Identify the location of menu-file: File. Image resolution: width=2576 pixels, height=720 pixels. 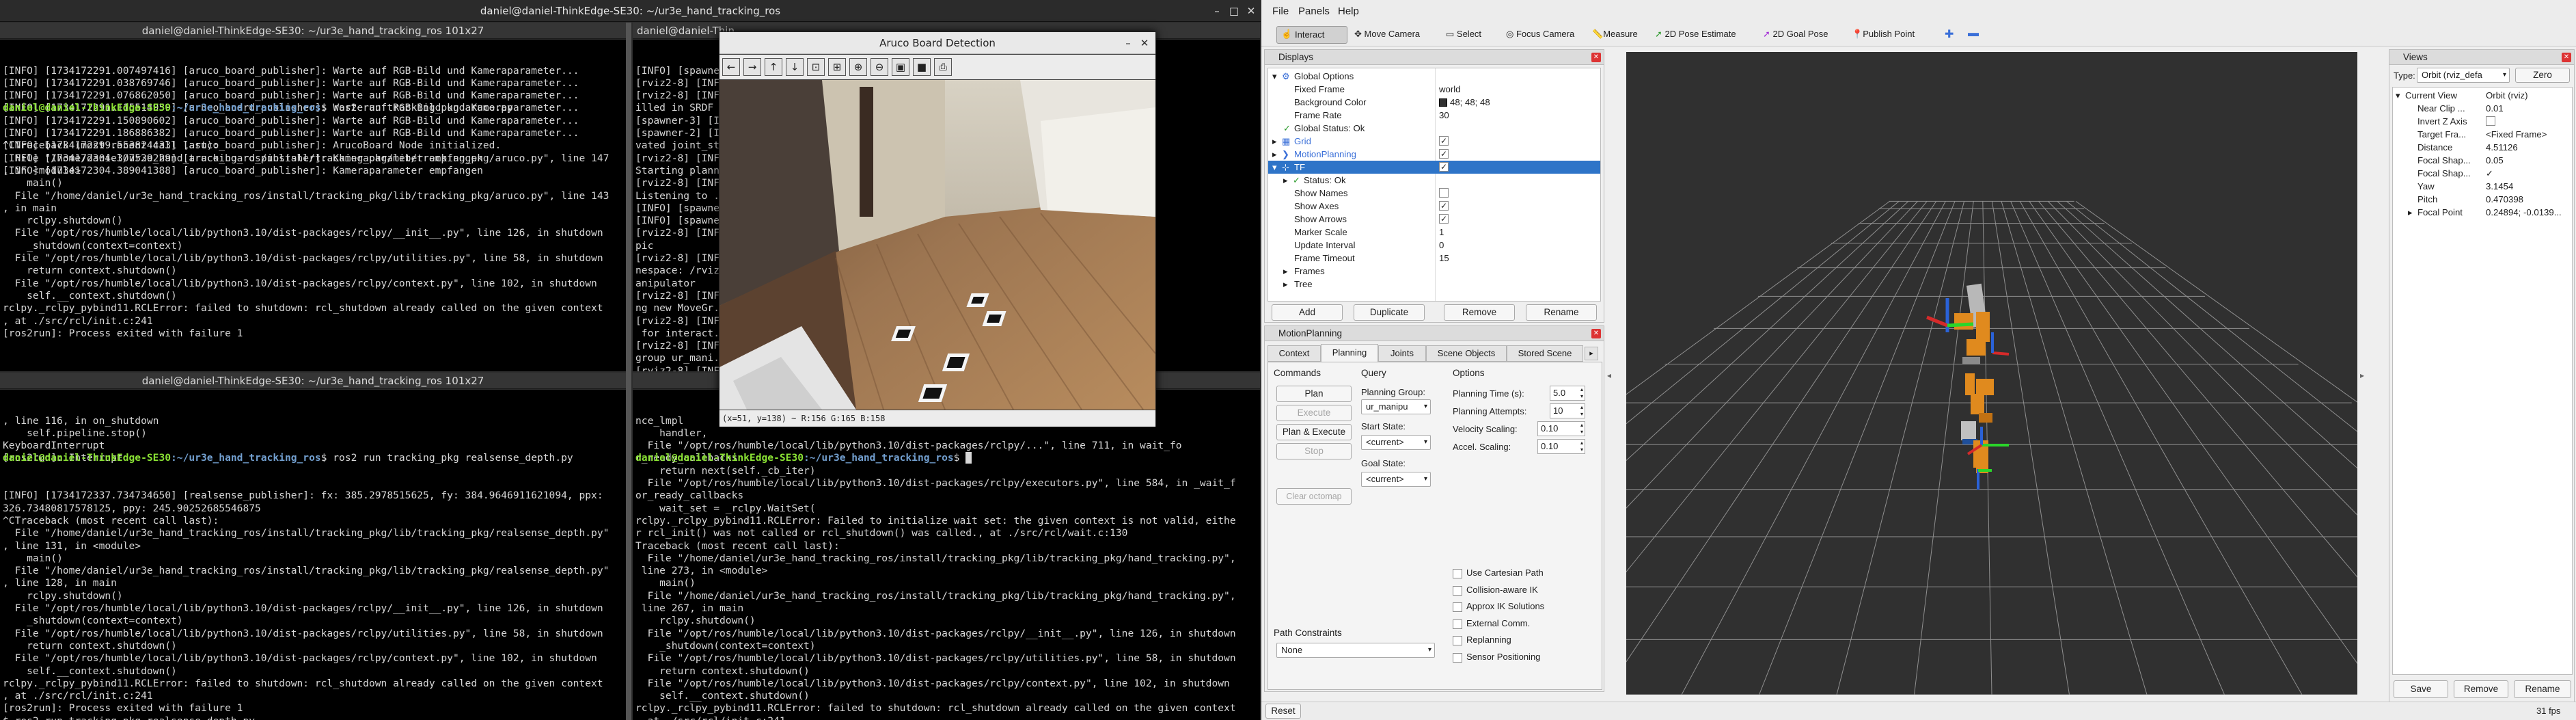
(1280, 11).